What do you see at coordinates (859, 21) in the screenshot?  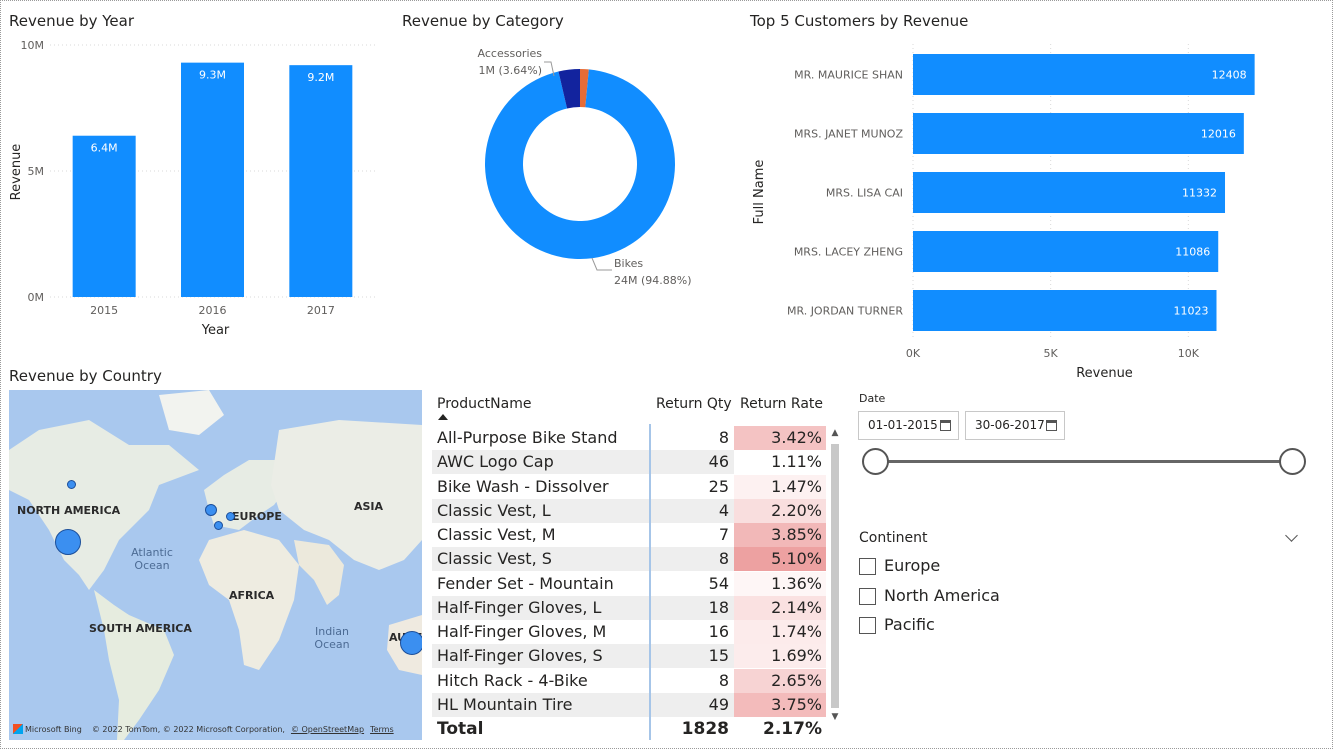 I see `top-customers-title: Top 5 Customers by Revenue` at bounding box center [859, 21].